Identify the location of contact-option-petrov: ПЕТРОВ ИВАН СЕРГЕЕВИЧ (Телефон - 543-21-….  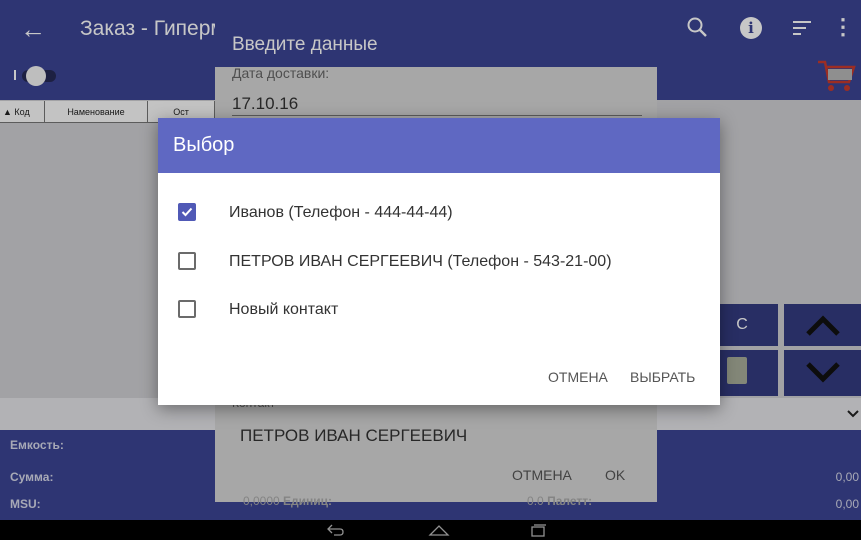
(438, 261).